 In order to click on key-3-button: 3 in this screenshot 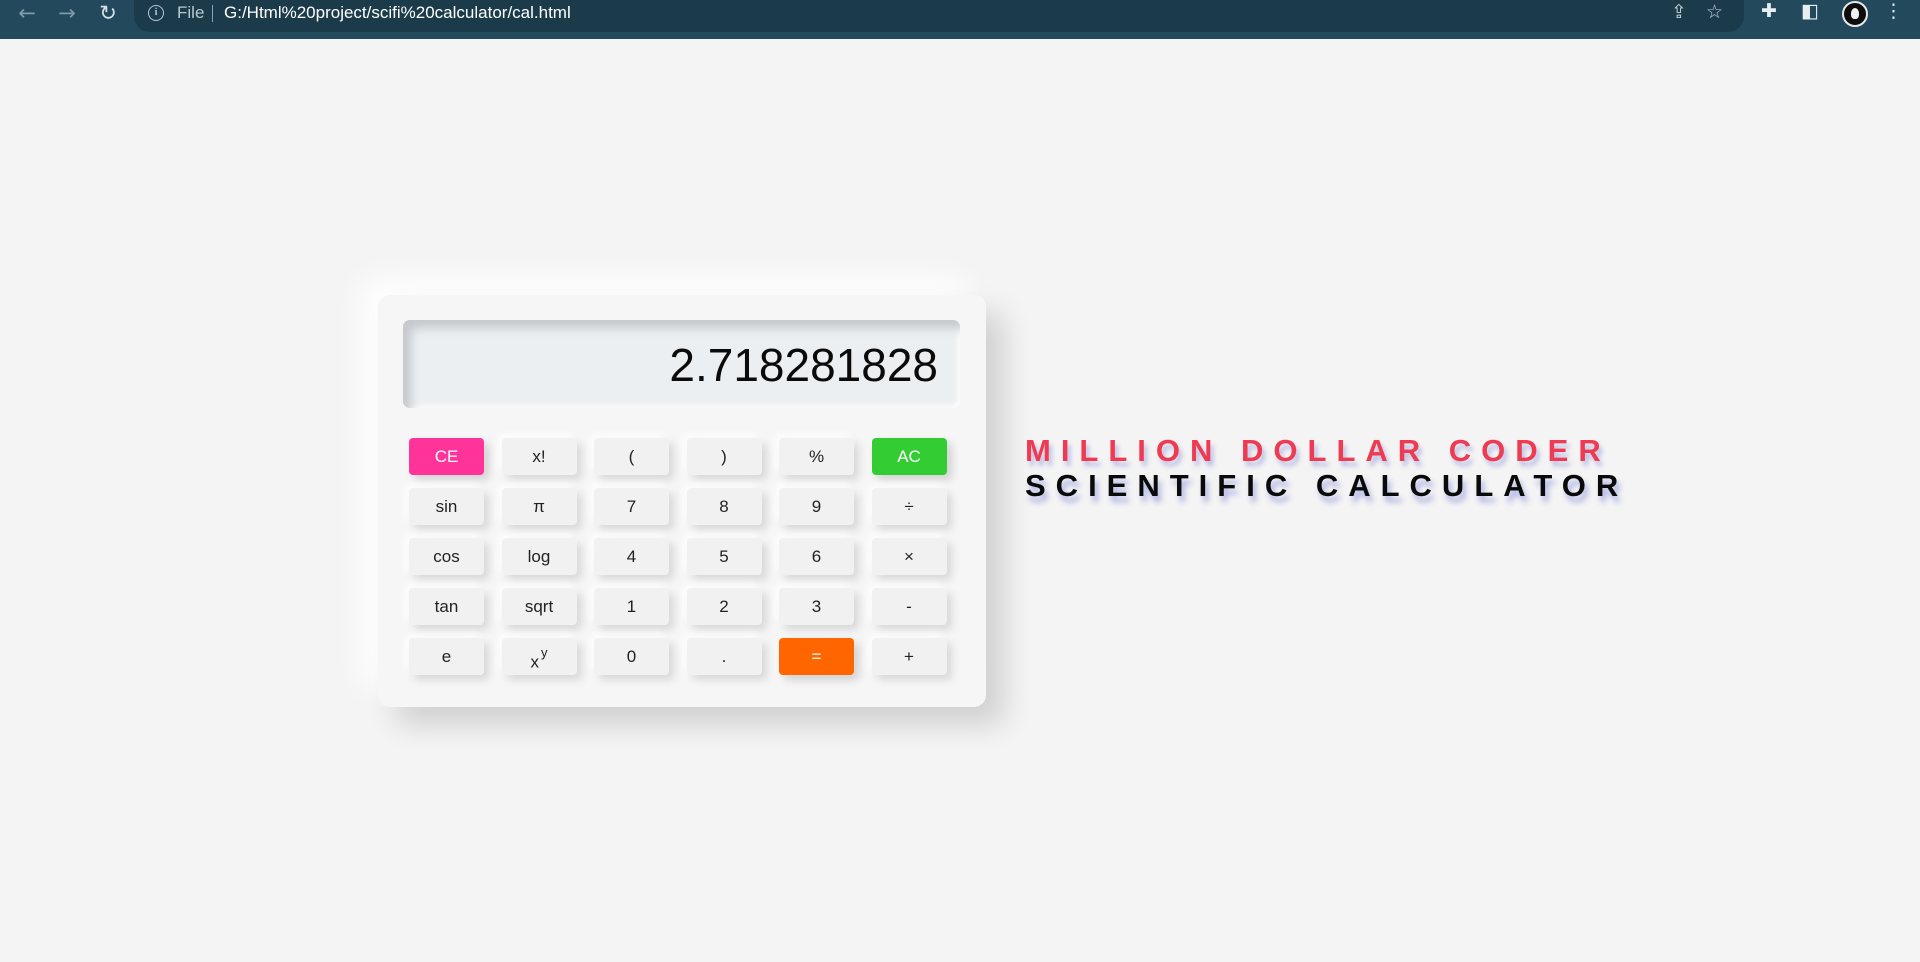, I will do `click(816, 606)`.